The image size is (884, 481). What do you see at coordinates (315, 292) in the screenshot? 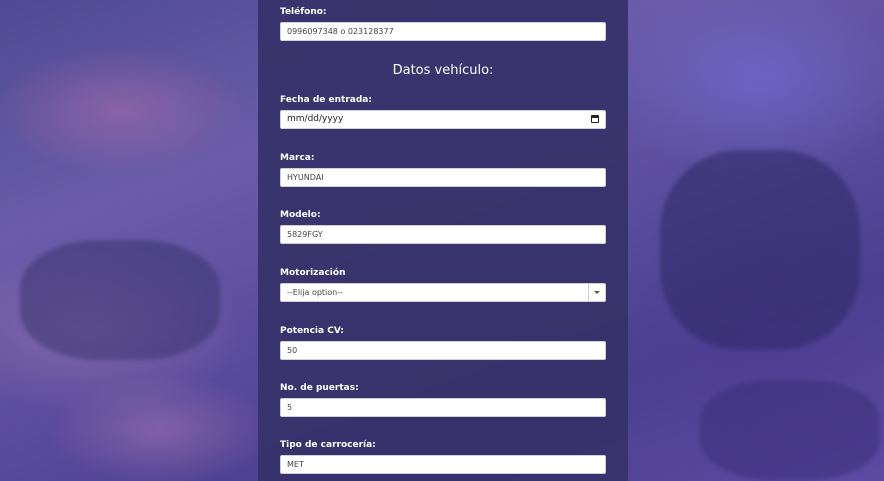
I see `motorizacion-selected: --Elija option--` at bounding box center [315, 292].